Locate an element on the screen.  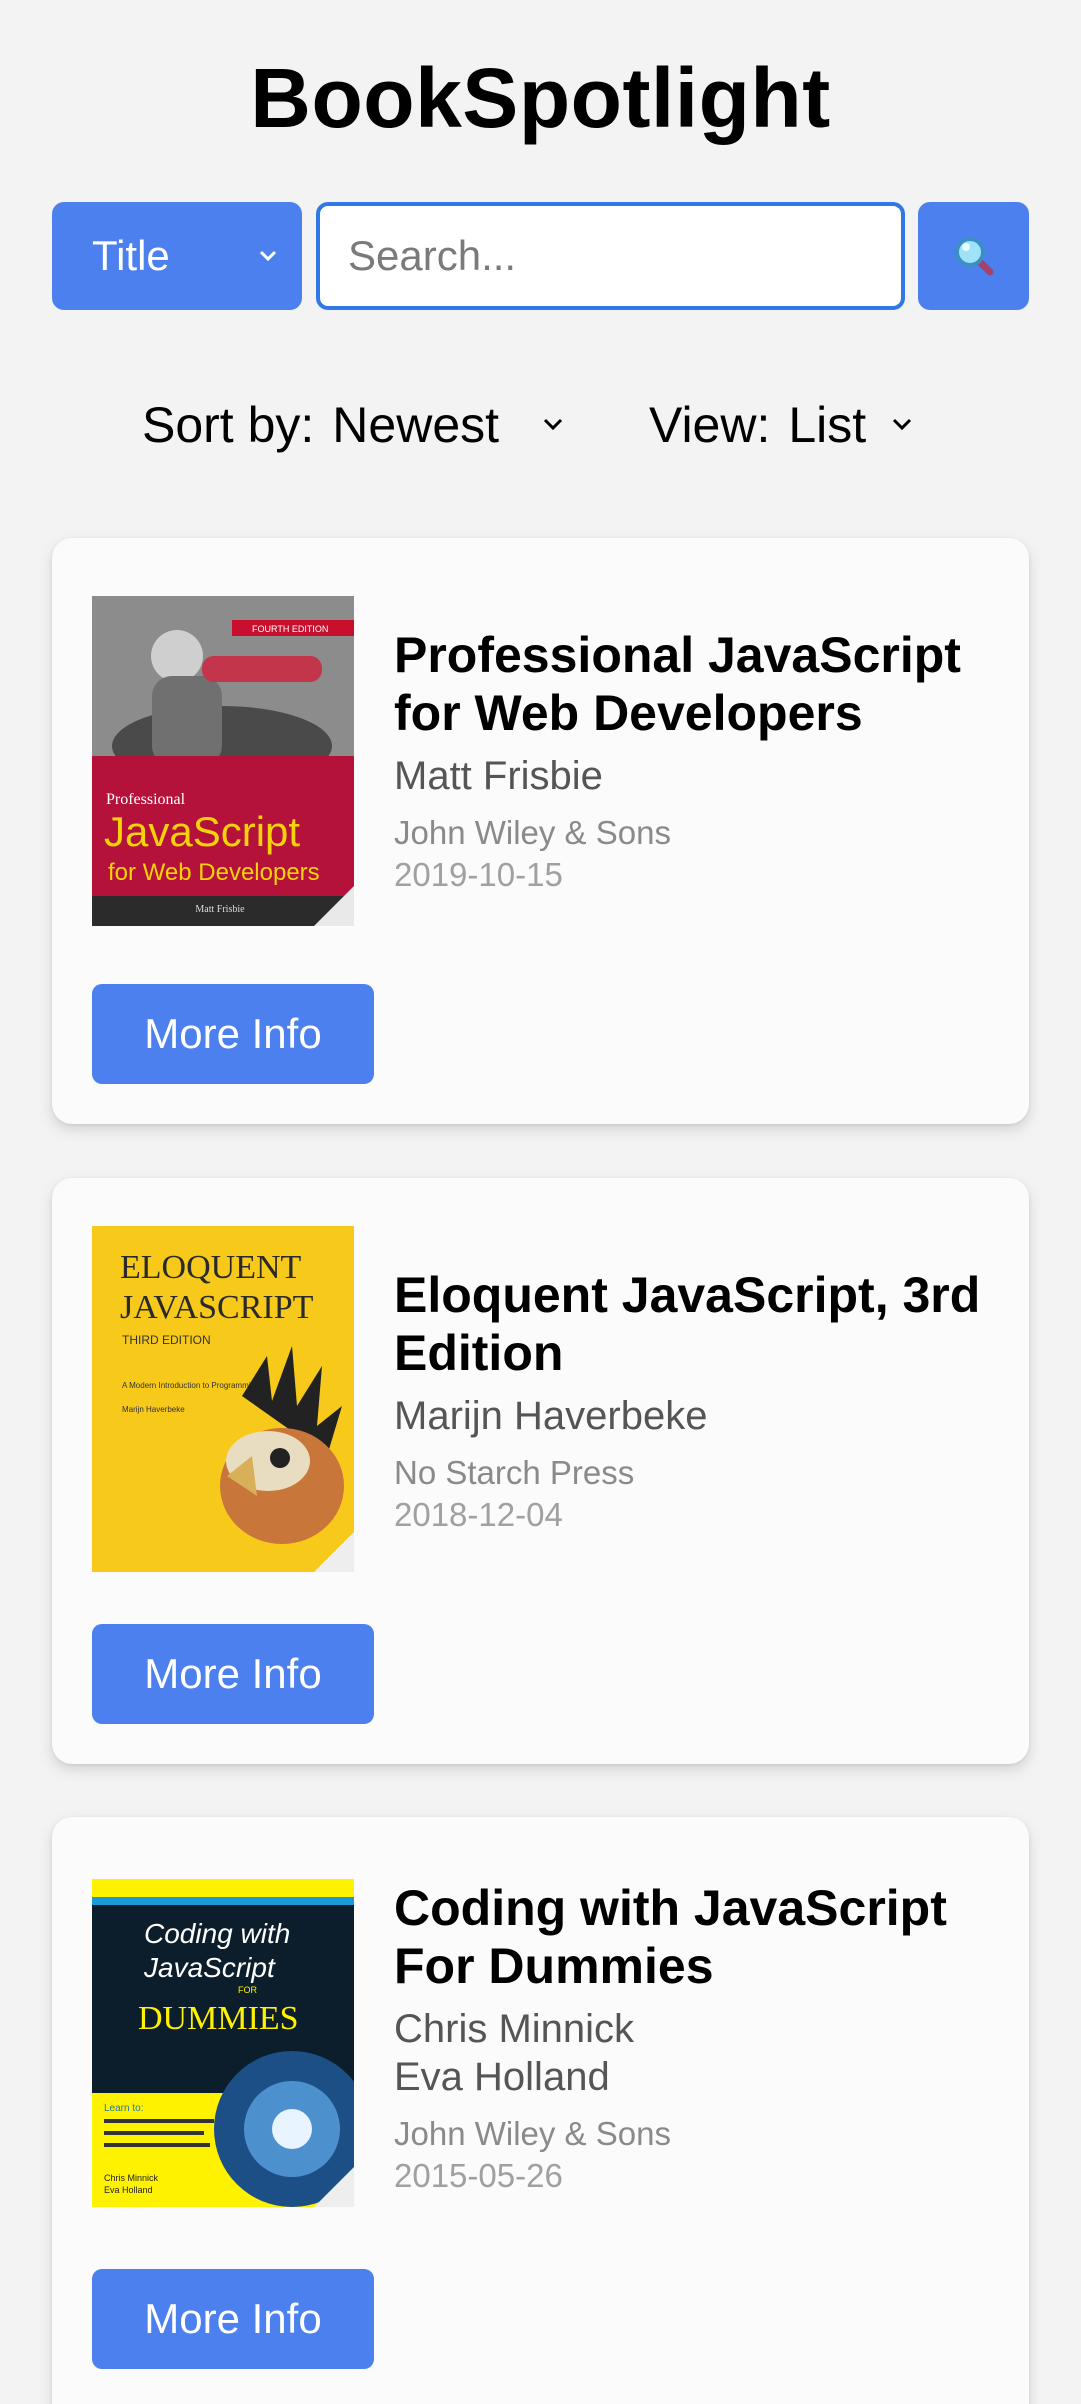
search-input is located at coordinates (610, 256).